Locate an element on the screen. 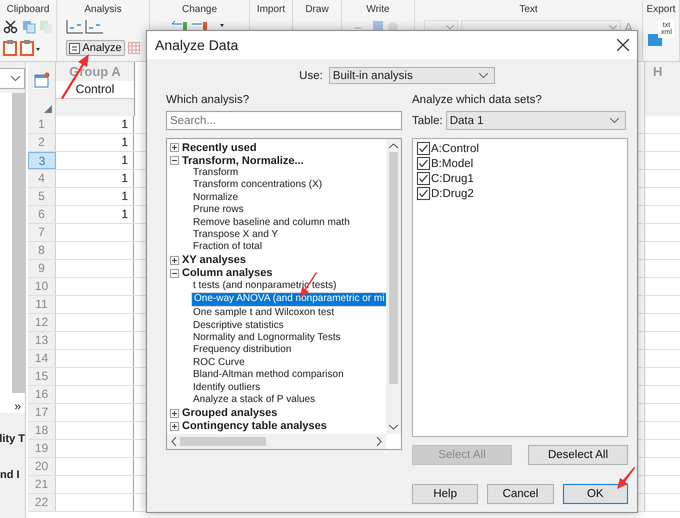 This screenshot has width=680, height=518. ribbon-group-label: Change is located at coordinates (200, 9).